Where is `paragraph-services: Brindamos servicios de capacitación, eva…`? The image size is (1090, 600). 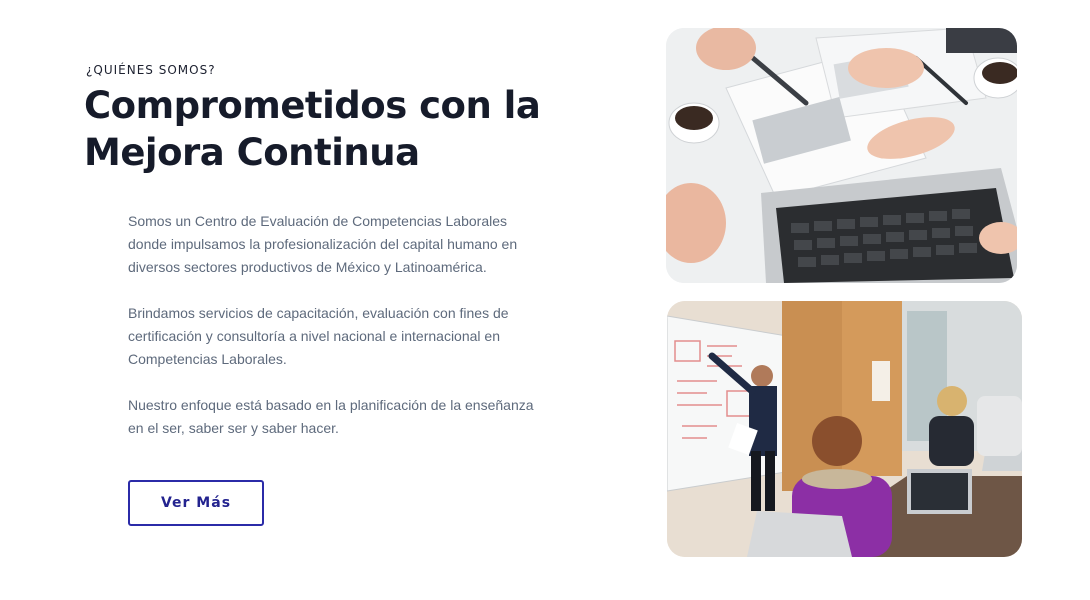
paragraph-services: Brindamos servicios de capacitación, eva… is located at coordinates (318, 336).